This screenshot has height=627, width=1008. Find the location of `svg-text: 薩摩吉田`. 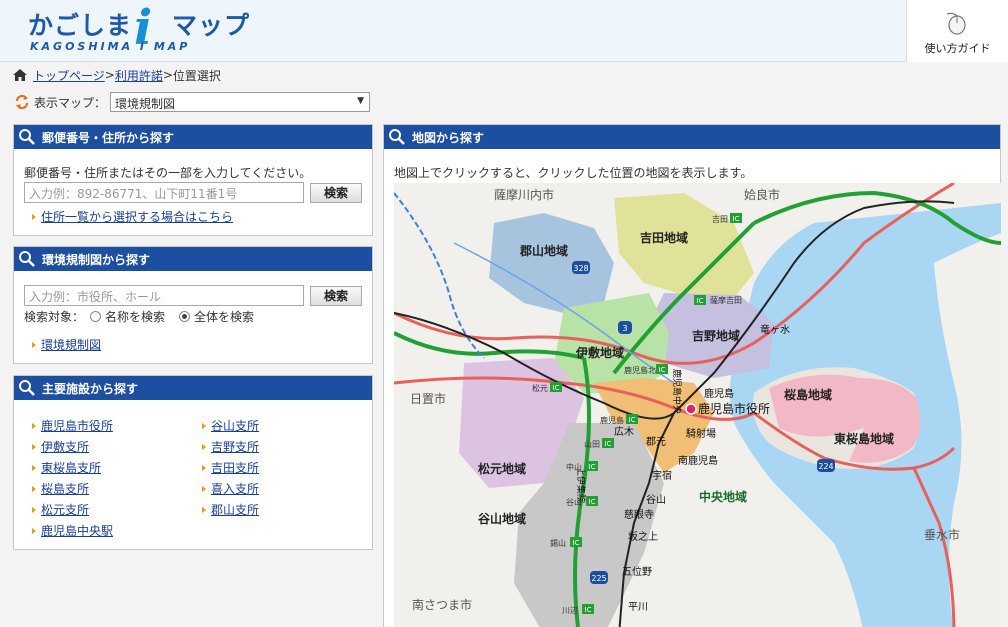

svg-text: 薩摩吉田 is located at coordinates (726, 300).